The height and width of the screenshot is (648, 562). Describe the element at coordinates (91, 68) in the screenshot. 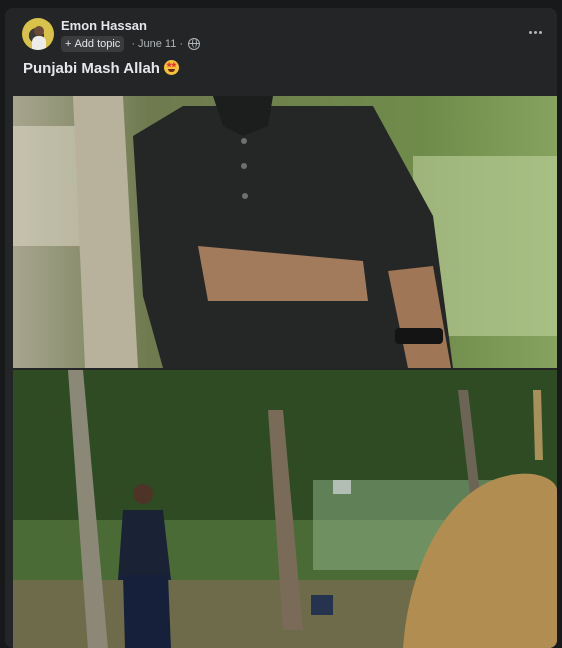

I see `caption-text: Punjabi Mash Allah` at that location.